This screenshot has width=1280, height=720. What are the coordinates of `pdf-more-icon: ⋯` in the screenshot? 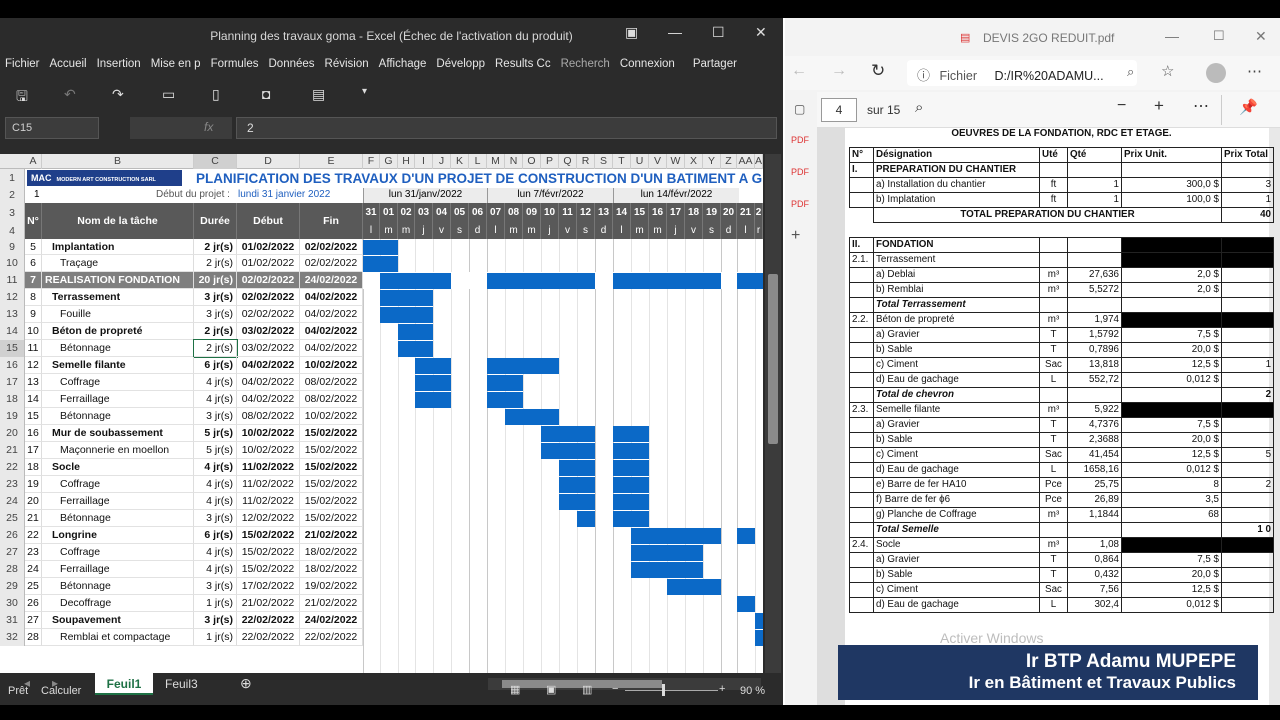 It's located at (1201, 106).